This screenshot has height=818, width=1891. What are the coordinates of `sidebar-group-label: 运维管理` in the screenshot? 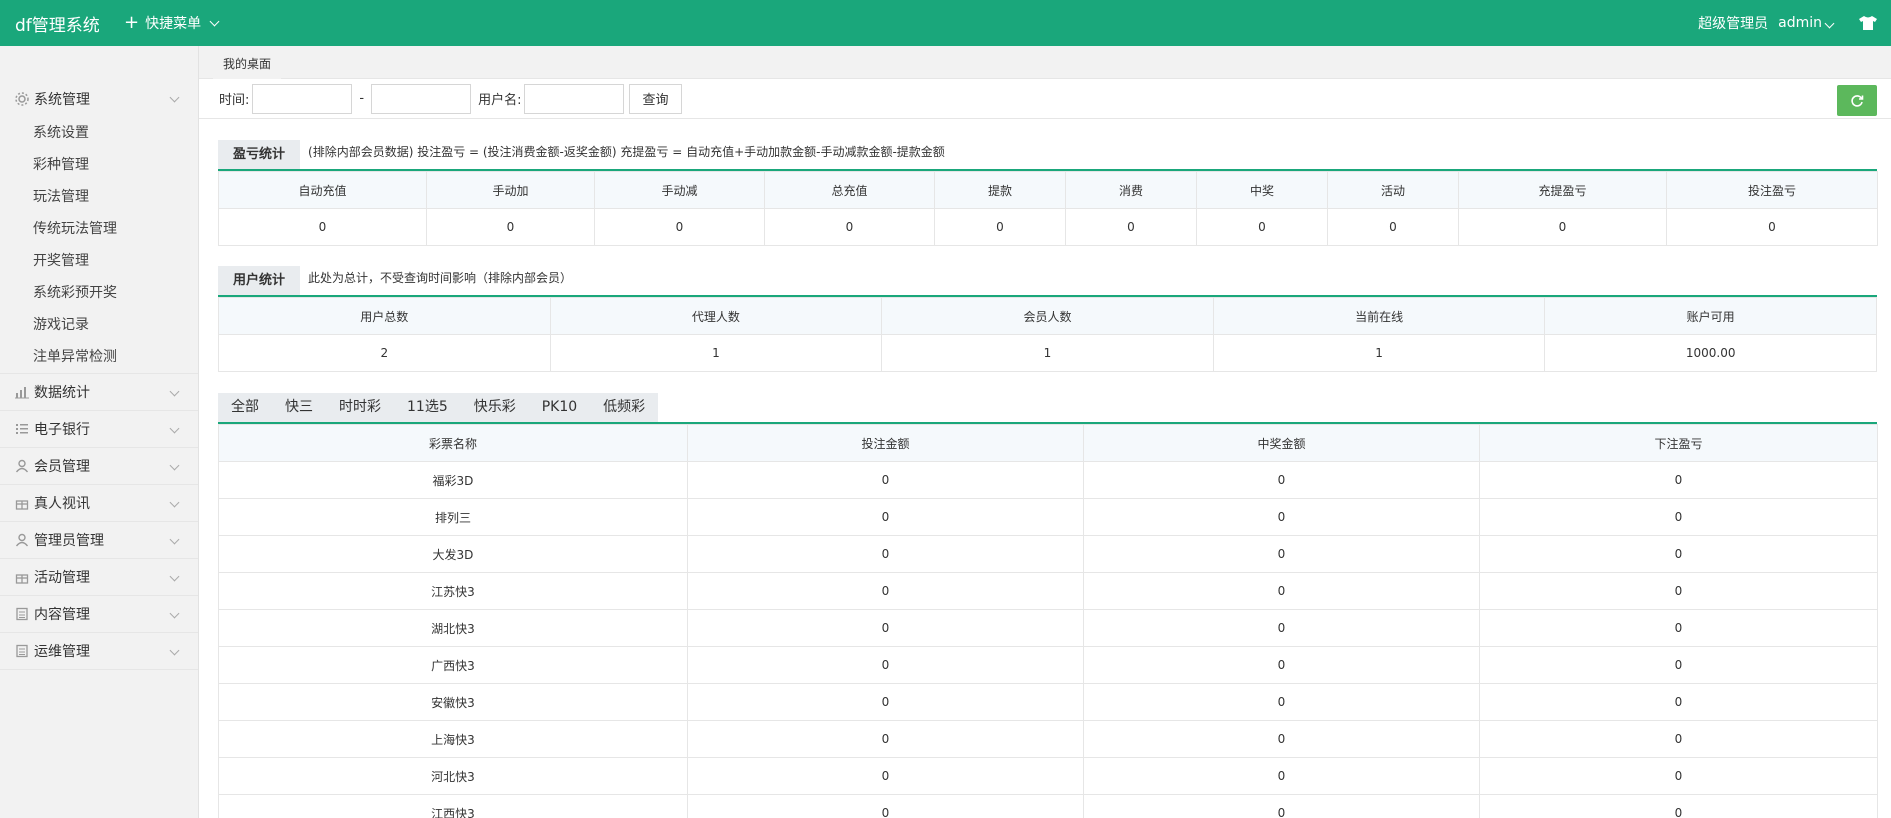 It's located at (62, 652).